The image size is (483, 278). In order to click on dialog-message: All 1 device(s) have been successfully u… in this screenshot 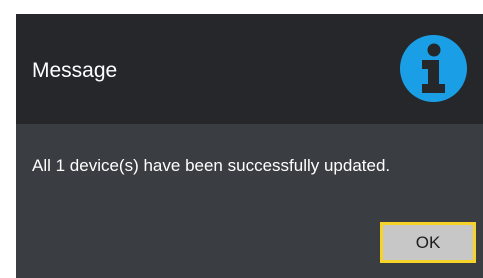, I will do `click(211, 165)`.